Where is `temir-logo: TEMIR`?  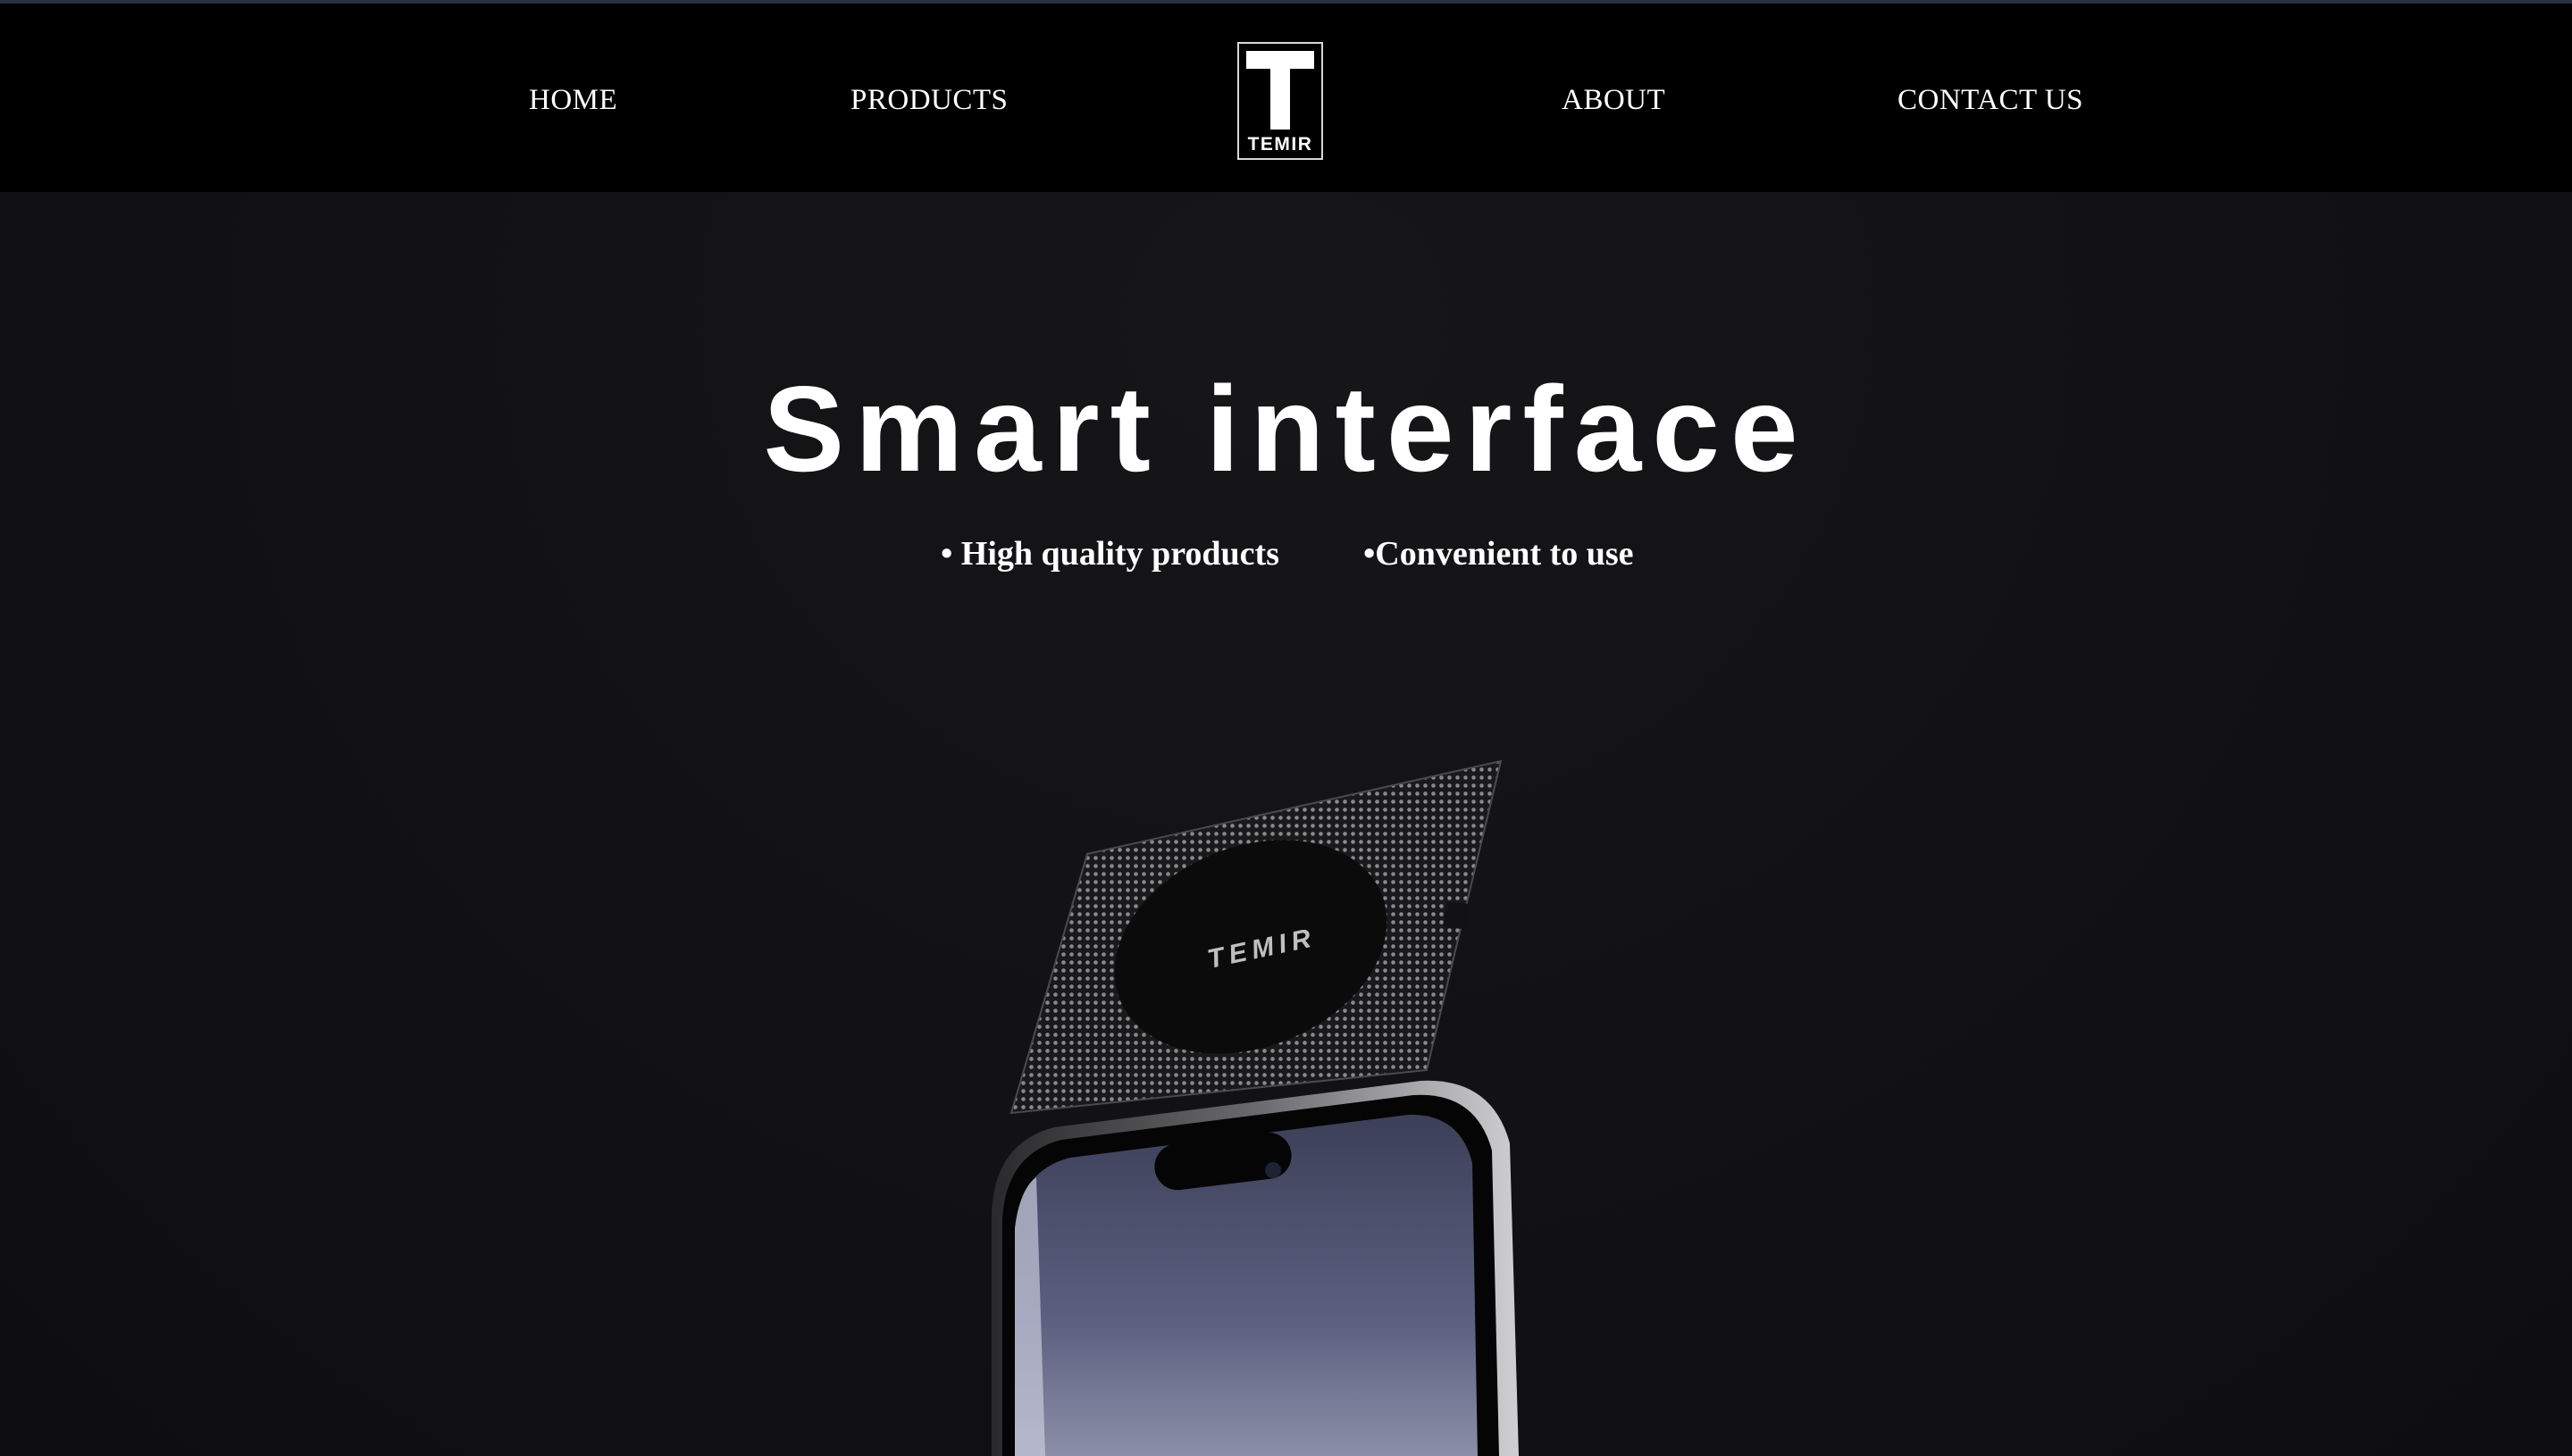
temir-logo: TEMIR is located at coordinates (1280, 101).